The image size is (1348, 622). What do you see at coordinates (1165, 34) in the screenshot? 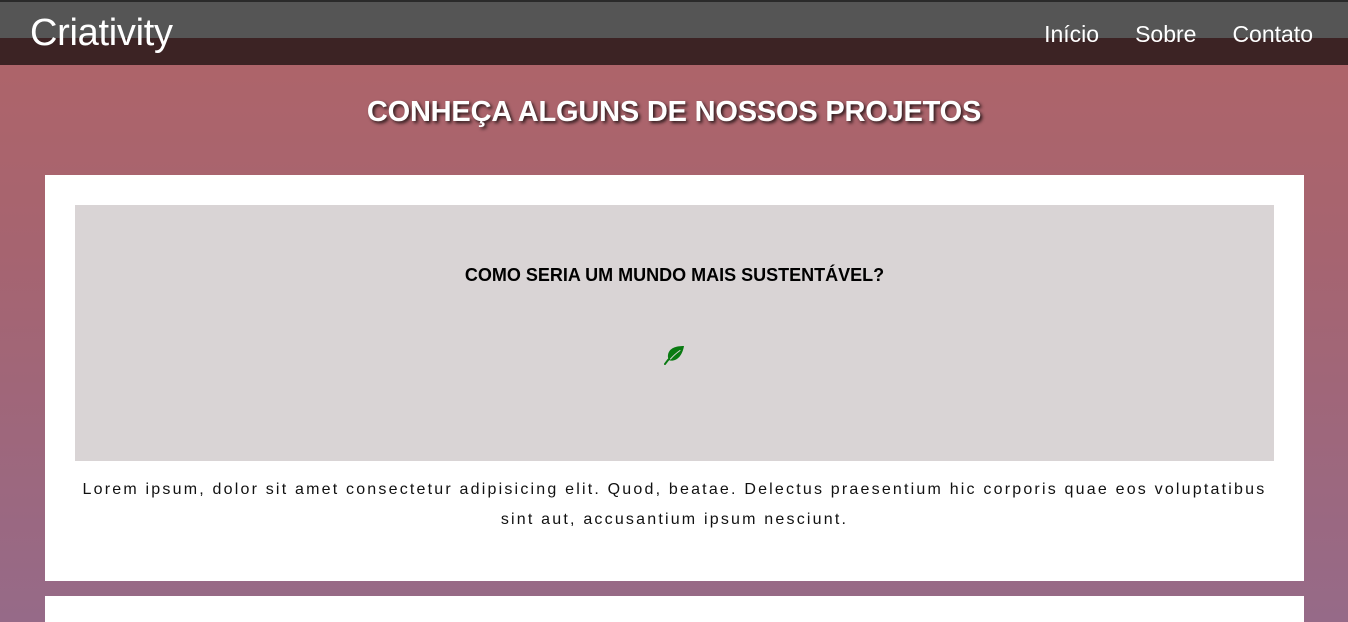
I see `nav-link-sobre: Sobre` at bounding box center [1165, 34].